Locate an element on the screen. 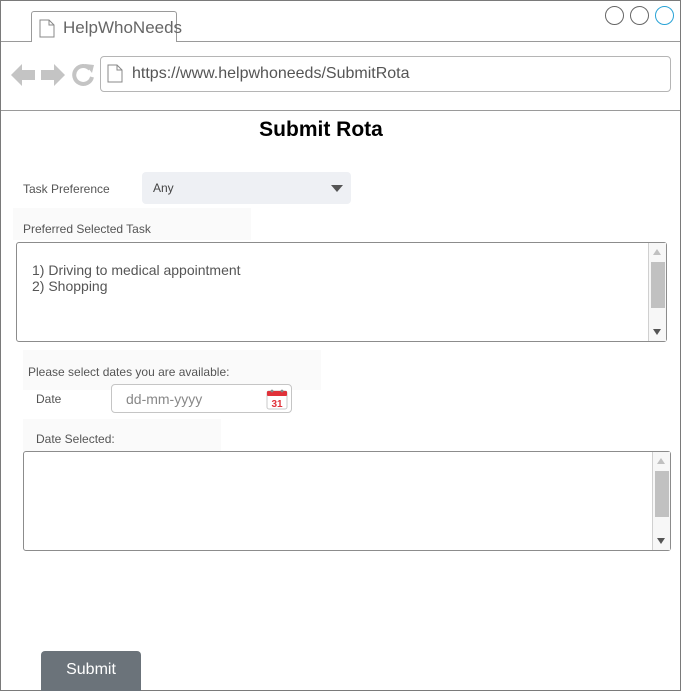 This screenshot has width=681, height=691. availability-prompt: Please select dates you are available: is located at coordinates (129, 372).